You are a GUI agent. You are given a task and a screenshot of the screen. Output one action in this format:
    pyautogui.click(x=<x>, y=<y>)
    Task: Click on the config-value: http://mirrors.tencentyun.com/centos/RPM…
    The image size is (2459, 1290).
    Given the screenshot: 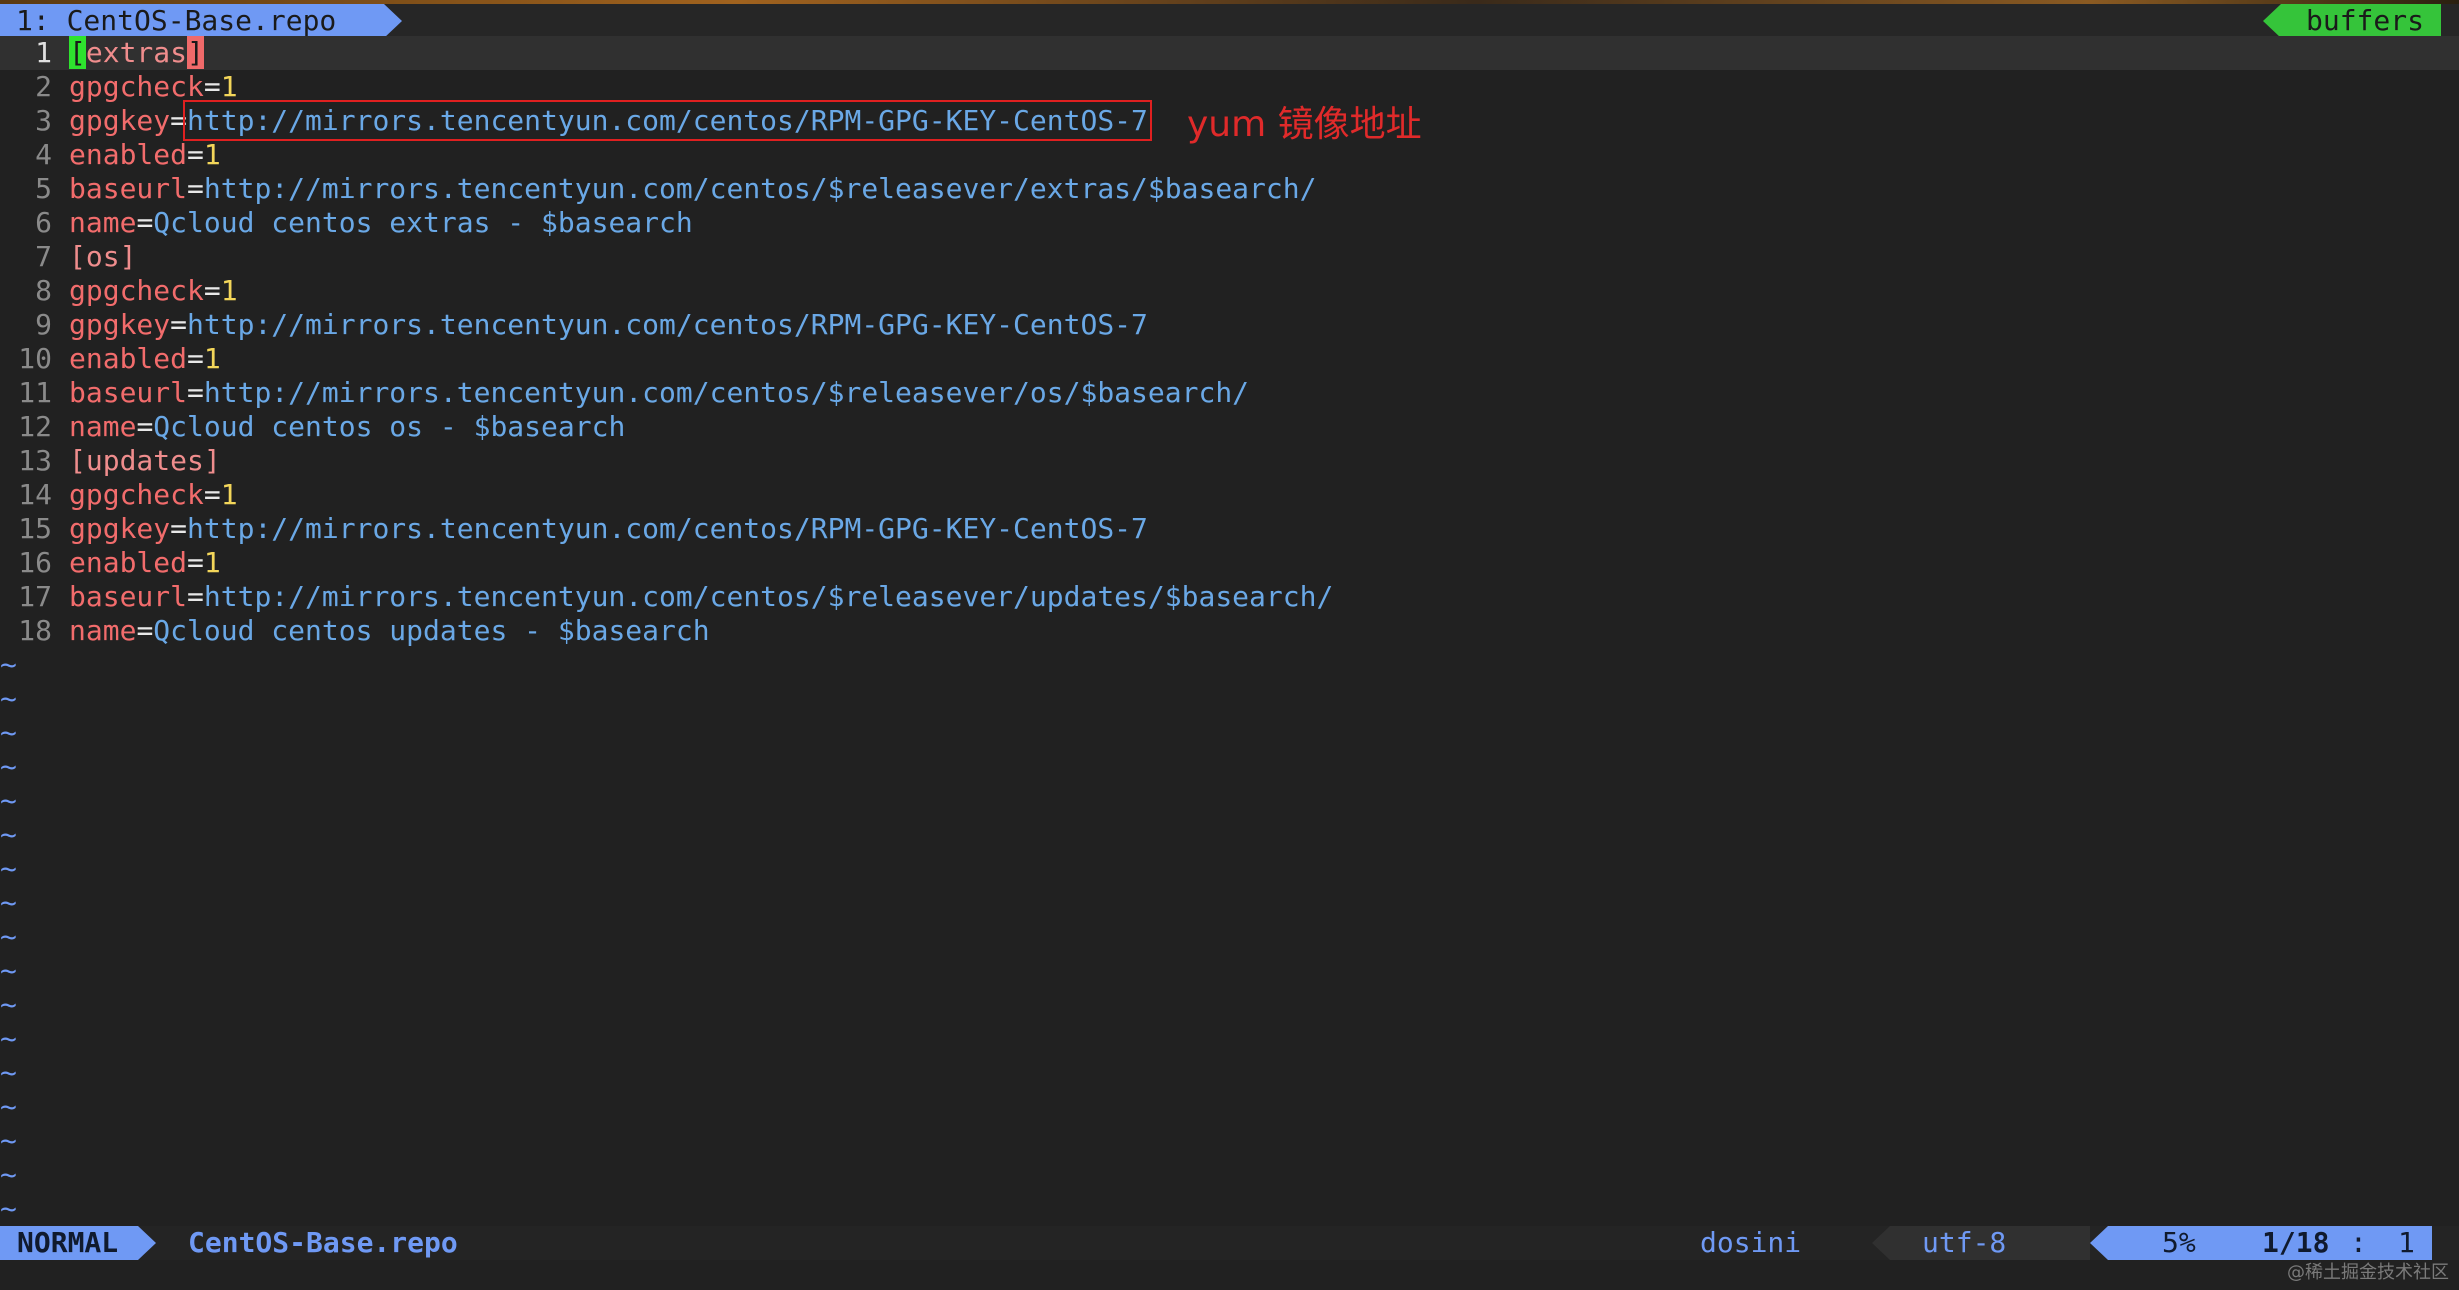 What is the action you would take?
    pyautogui.click(x=667, y=528)
    